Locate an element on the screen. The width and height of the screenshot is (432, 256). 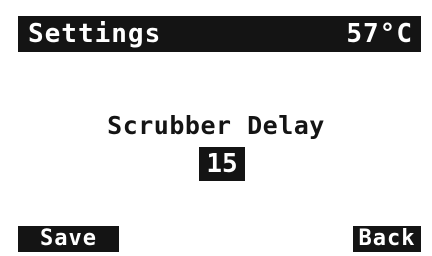
title-bar: Settings 57°C is located at coordinates (219, 34).